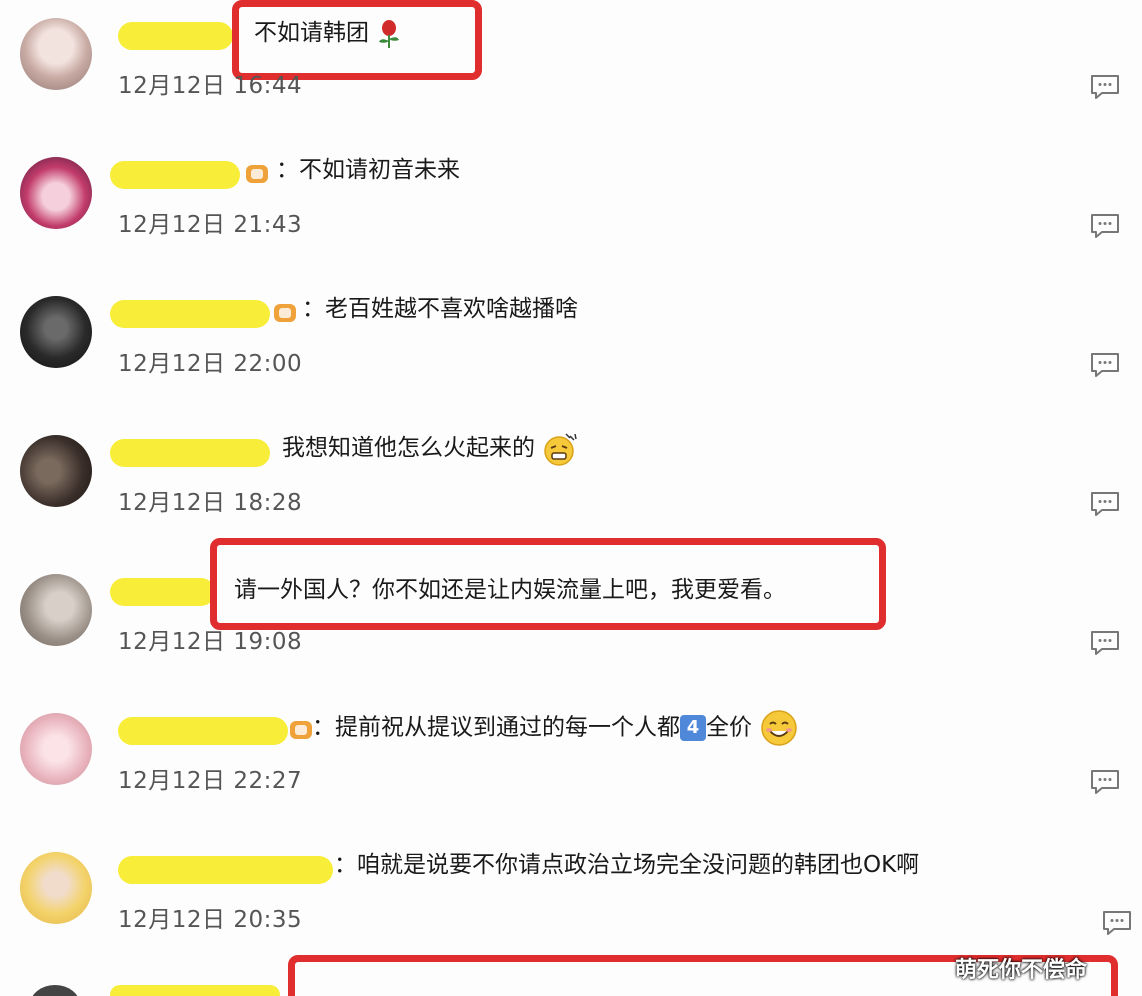 This screenshot has width=1142, height=996. I want to click on comment-text-content: 请一外国人？你不如还是让内娱流量上吧，我更爱看。, so click(510, 590).